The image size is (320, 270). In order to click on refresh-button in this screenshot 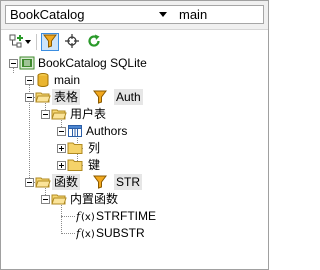, I will do `click(94, 42)`.